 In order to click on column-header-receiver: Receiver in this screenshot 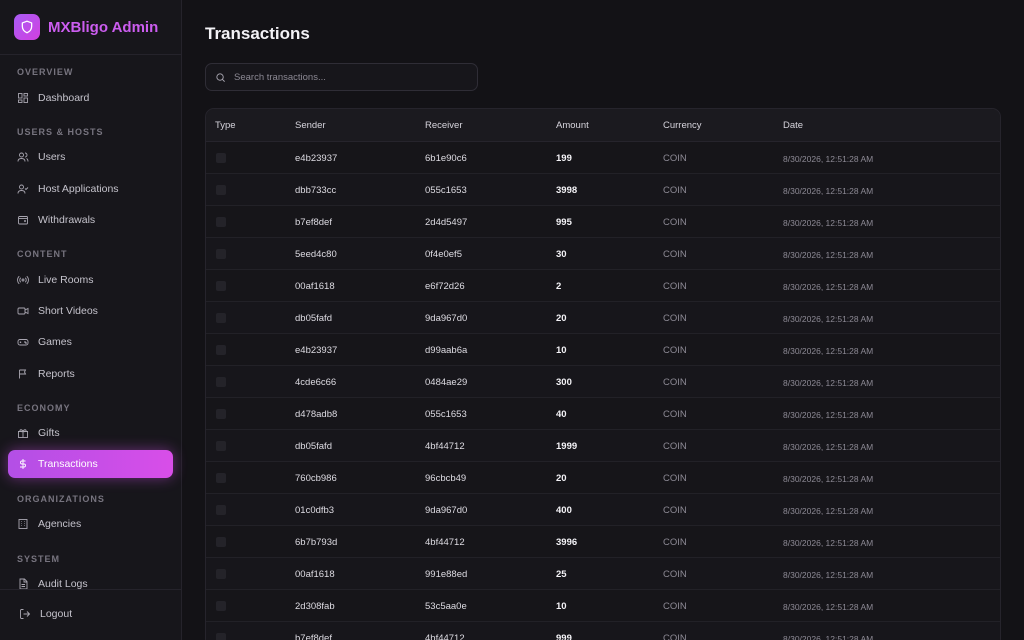, I will do `click(444, 125)`.